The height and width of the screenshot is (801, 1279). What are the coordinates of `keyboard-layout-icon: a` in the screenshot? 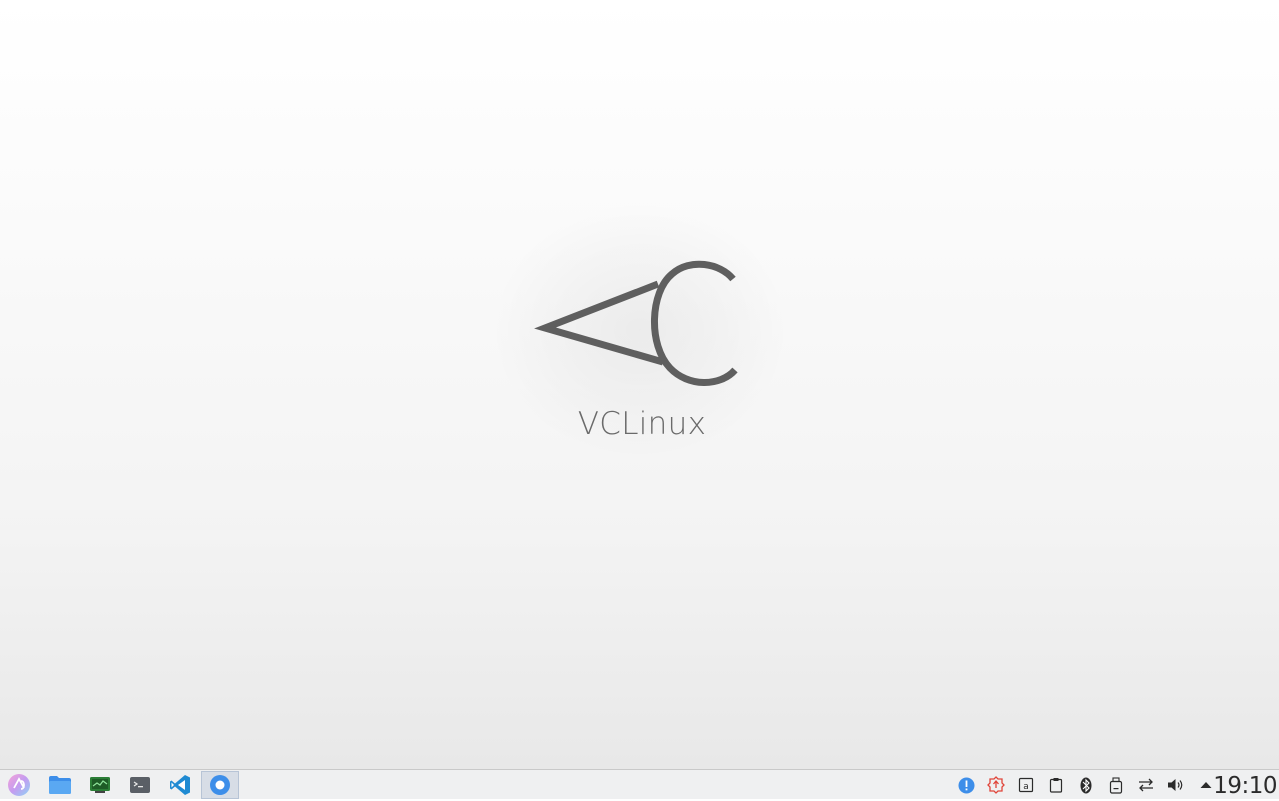 It's located at (1026, 785).